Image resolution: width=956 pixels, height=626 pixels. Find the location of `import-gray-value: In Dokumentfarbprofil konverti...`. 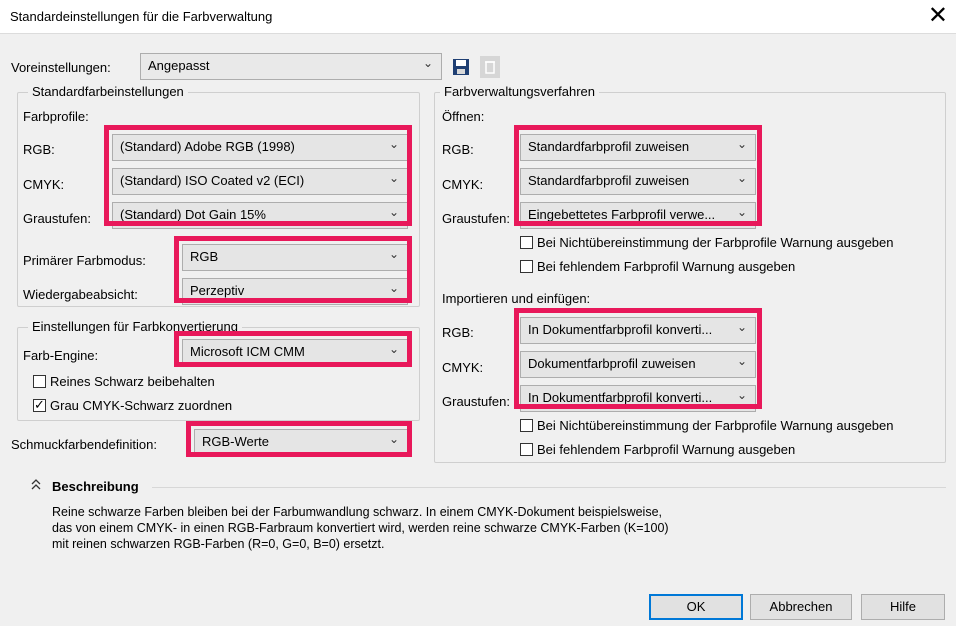

import-gray-value: In Dokumentfarbprofil konverti... is located at coordinates (620, 397).